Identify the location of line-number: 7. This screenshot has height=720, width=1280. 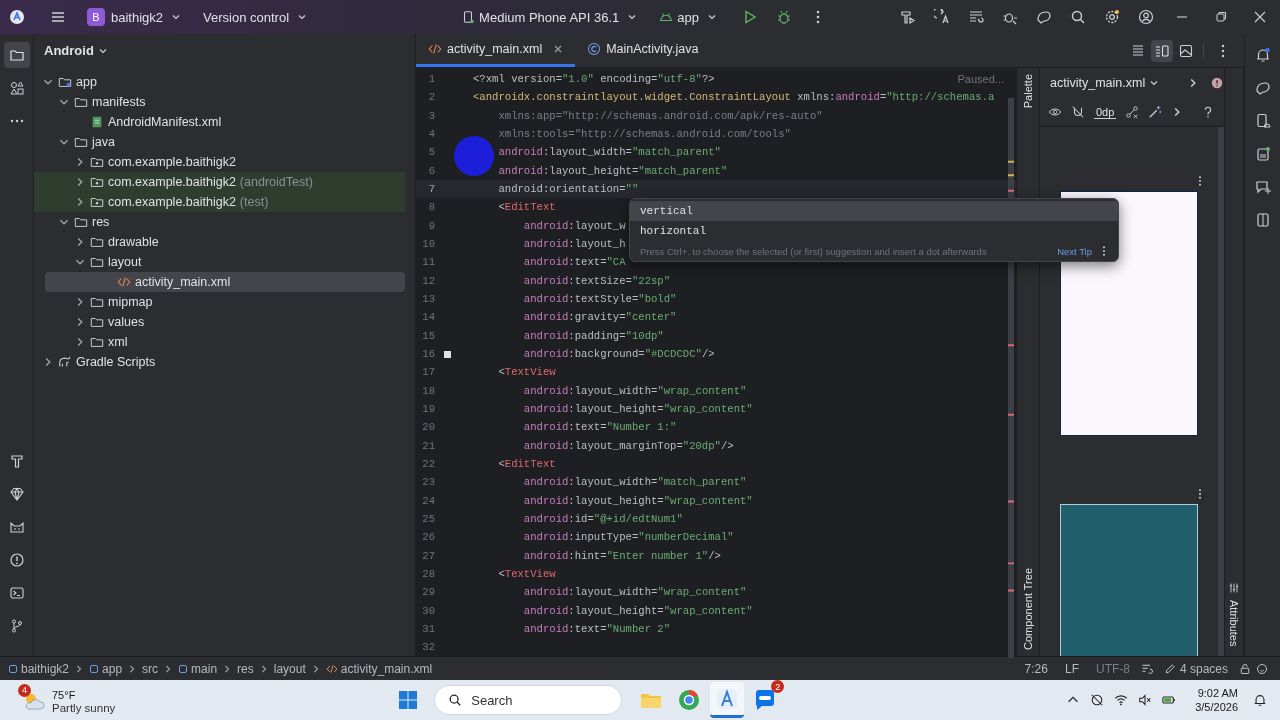
(431, 189).